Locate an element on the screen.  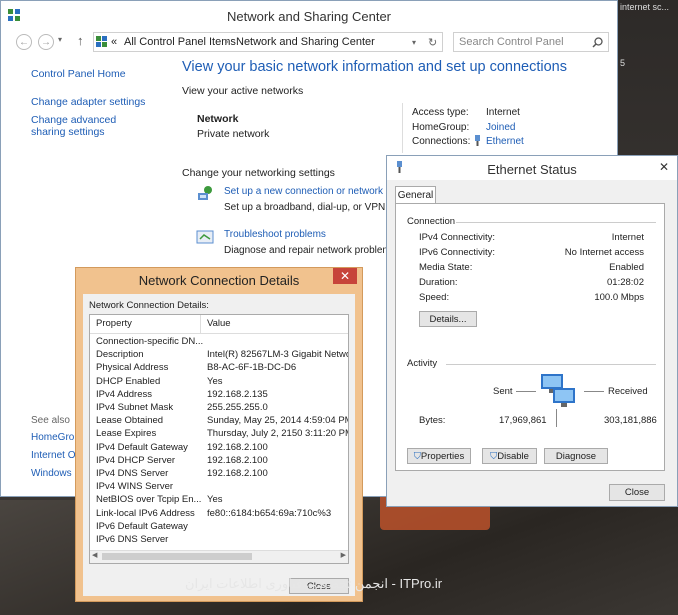
bytes-received: 303,181,886 is located at coordinates (630, 420).